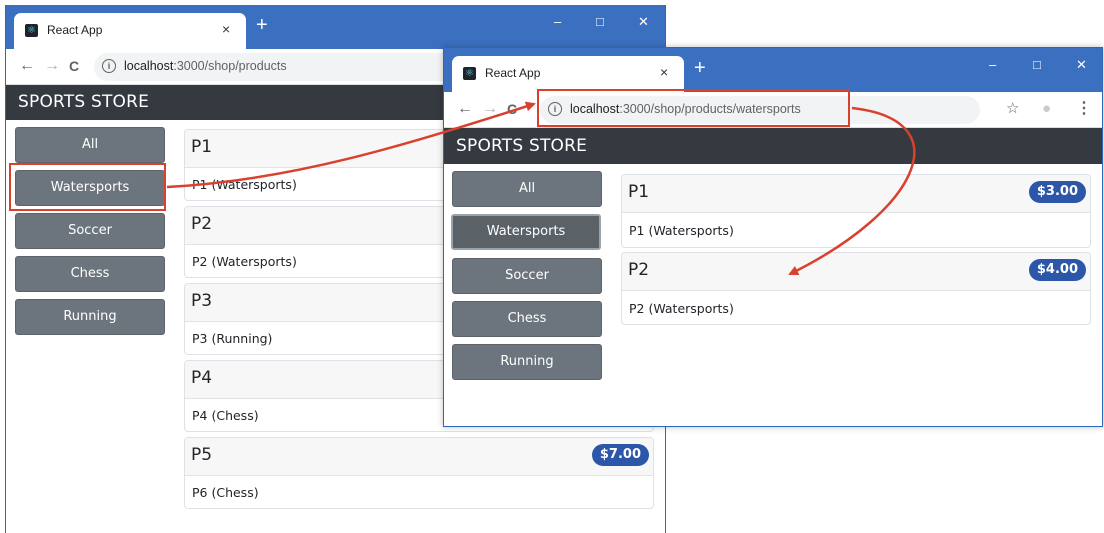 The width and height of the screenshot is (1104, 533). I want to click on product-card: P1 $3.00 P1 (Watersports), so click(856, 211).